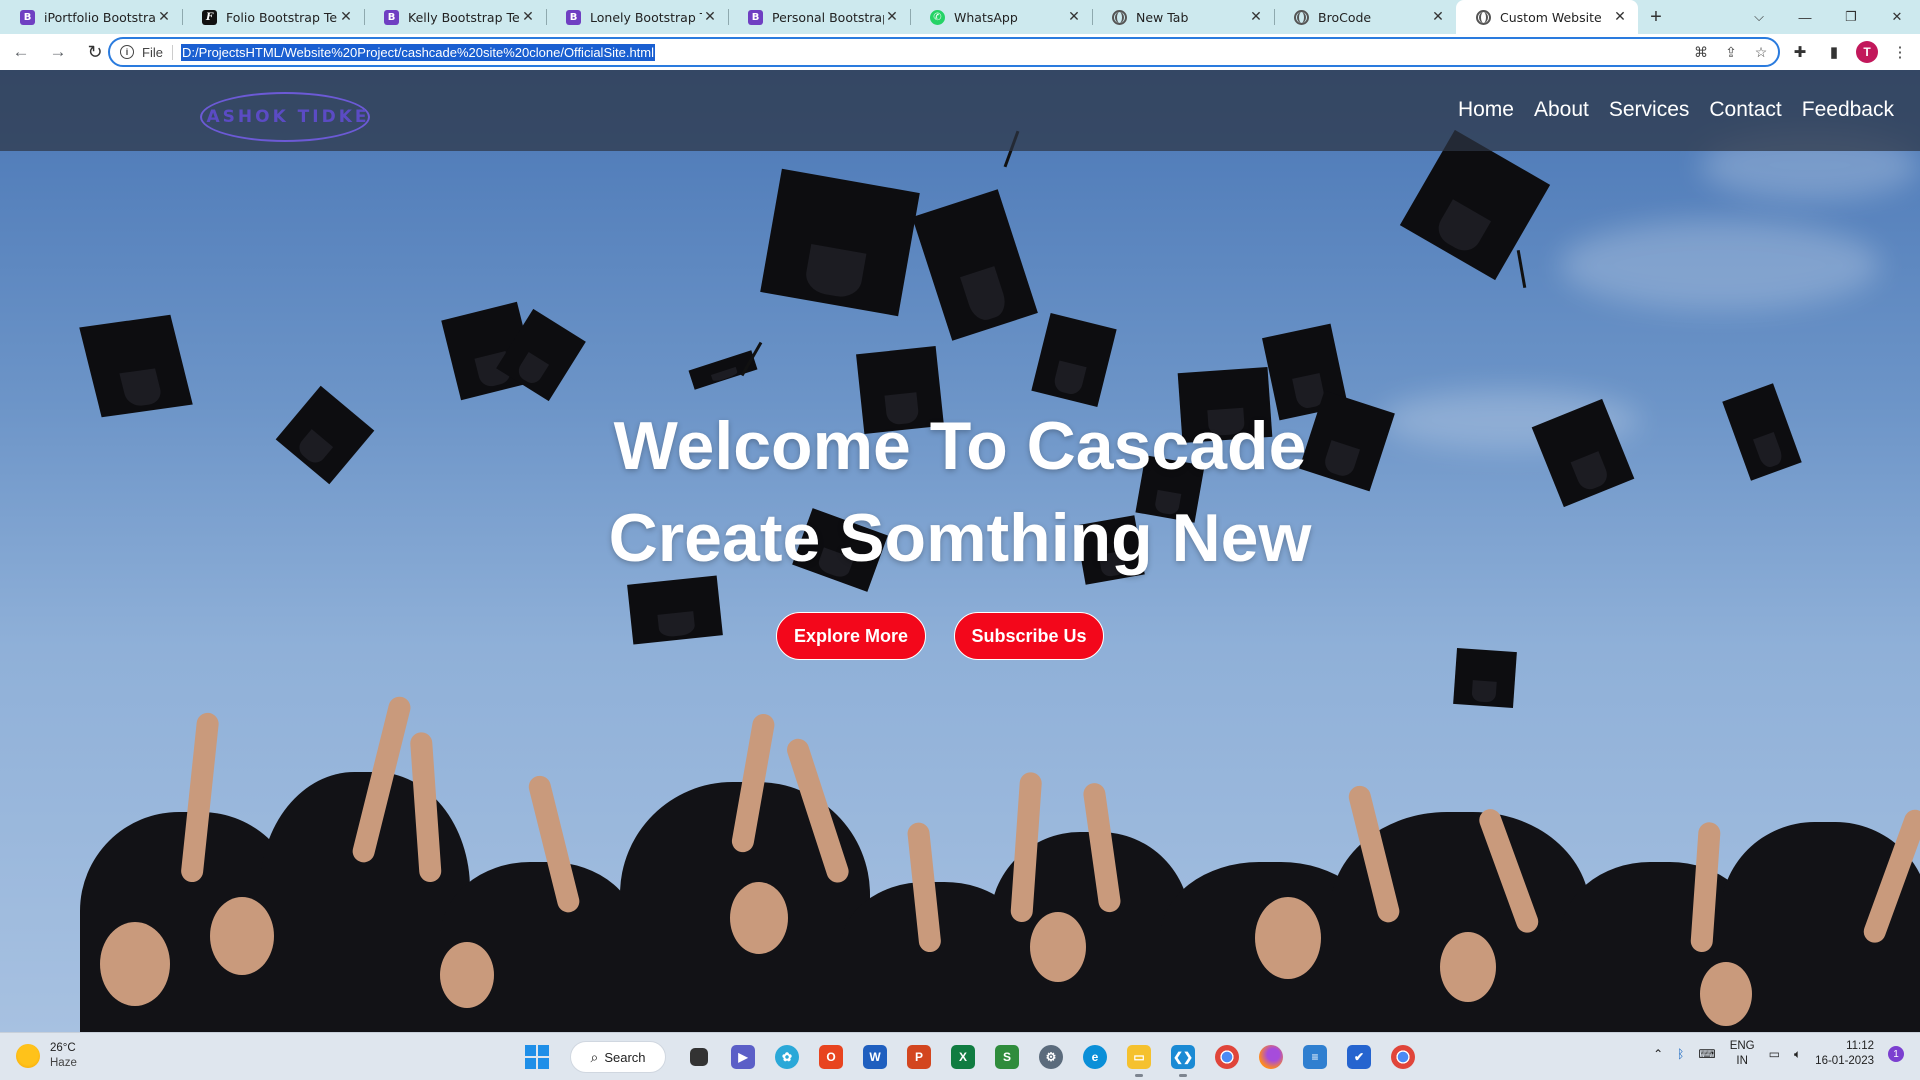 This screenshot has height=1080, width=1920. What do you see at coordinates (1029, 636) in the screenshot?
I see `subscribe-us-button: Subscribe Us` at bounding box center [1029, 636].